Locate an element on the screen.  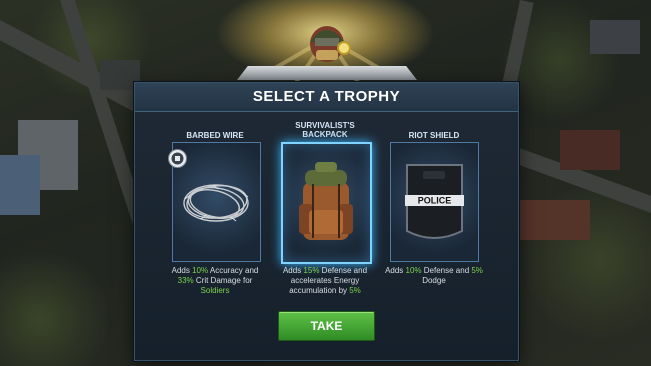
trophy-card-riot-shield: POLICE is located at coordinates (434, 202).